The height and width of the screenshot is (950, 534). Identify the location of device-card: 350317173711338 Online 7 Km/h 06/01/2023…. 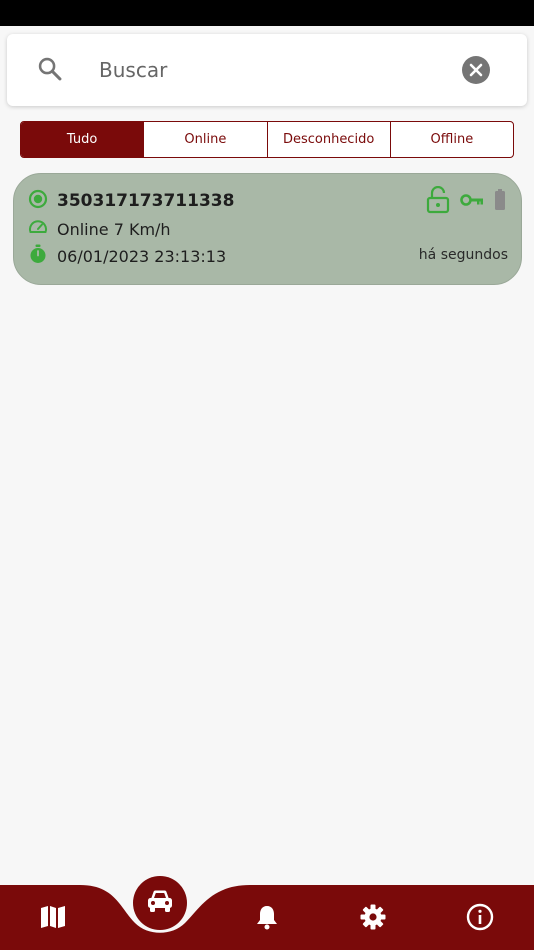
(267, 229).